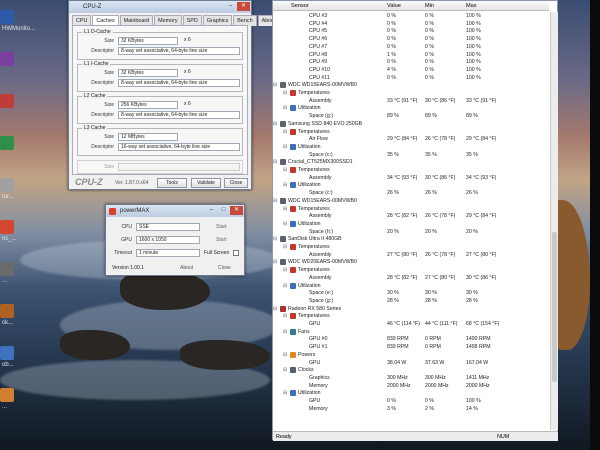 Image resolution: width=600 pixels, height=450 pixels. What do you see at coordinates (102, 147) in the screenshot?
I see `descriptor-label: Descriptor` at bounding box center [102, 147].